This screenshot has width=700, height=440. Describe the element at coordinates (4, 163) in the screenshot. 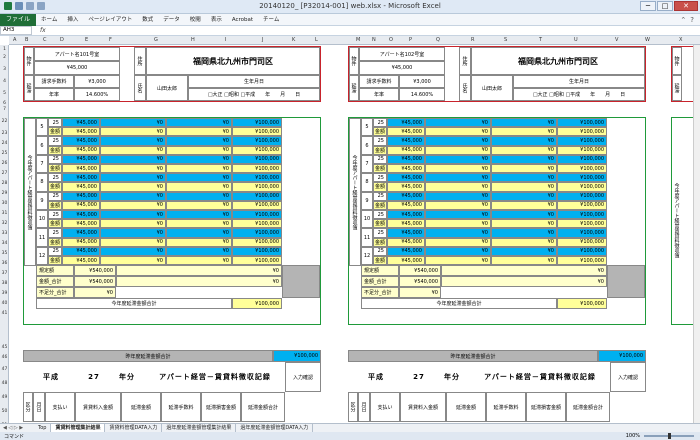

I see `row-header: 26` at that location.